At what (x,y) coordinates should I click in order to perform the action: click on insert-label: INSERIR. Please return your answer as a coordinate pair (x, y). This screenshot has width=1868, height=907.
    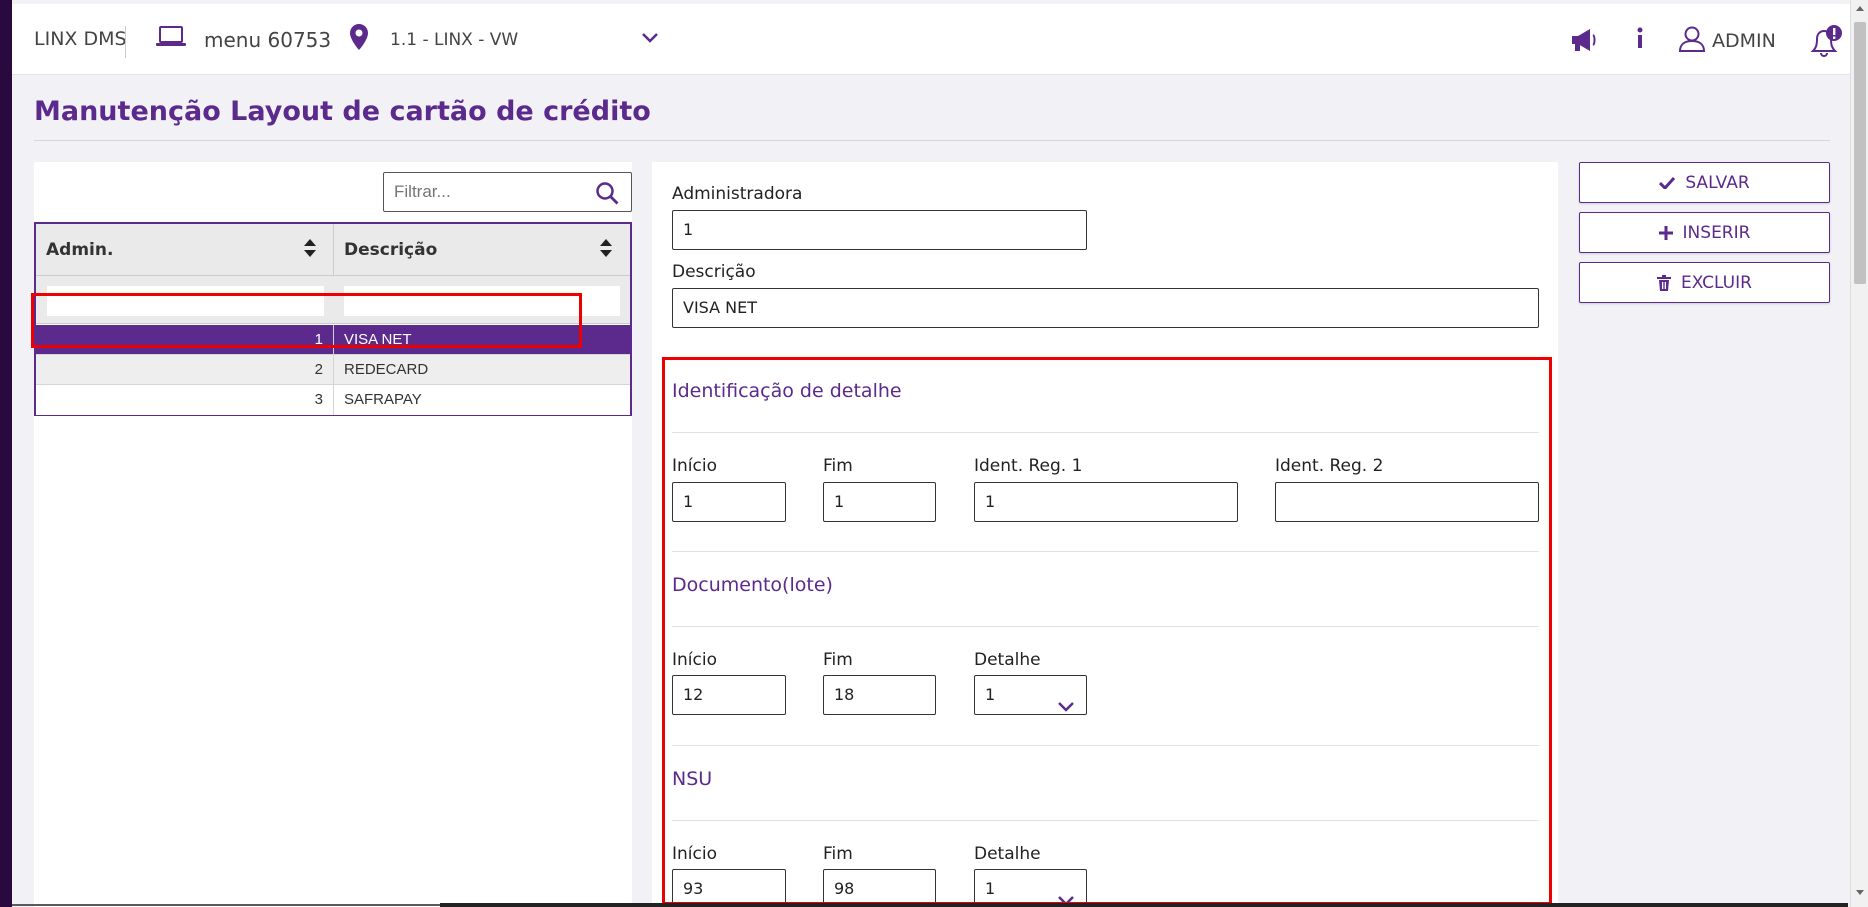
    Looking at the image, I should click on (1716, 232).